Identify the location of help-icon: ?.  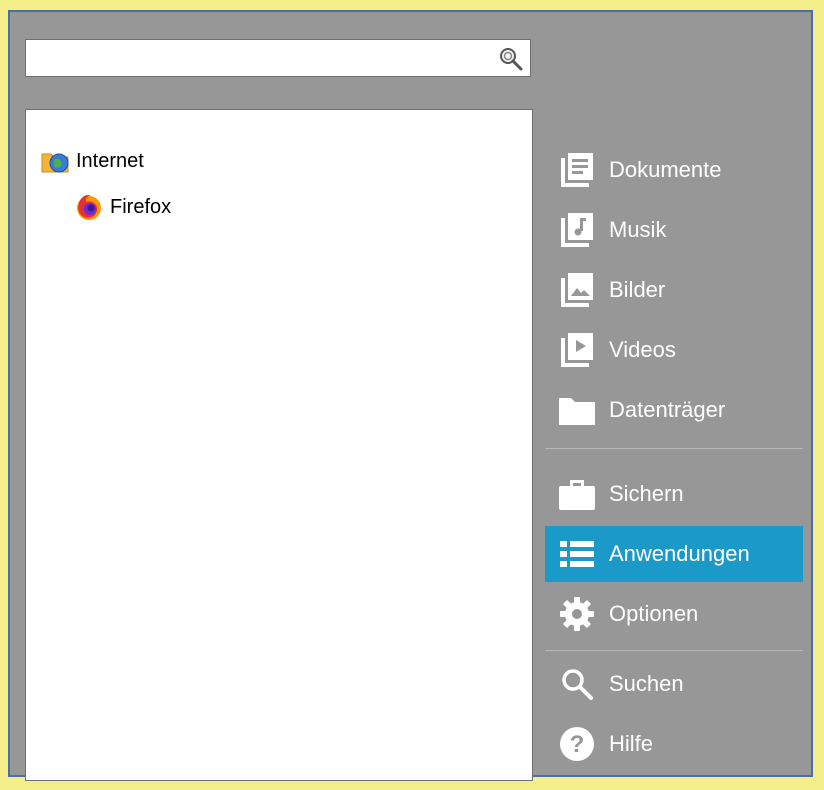
(577, 744).